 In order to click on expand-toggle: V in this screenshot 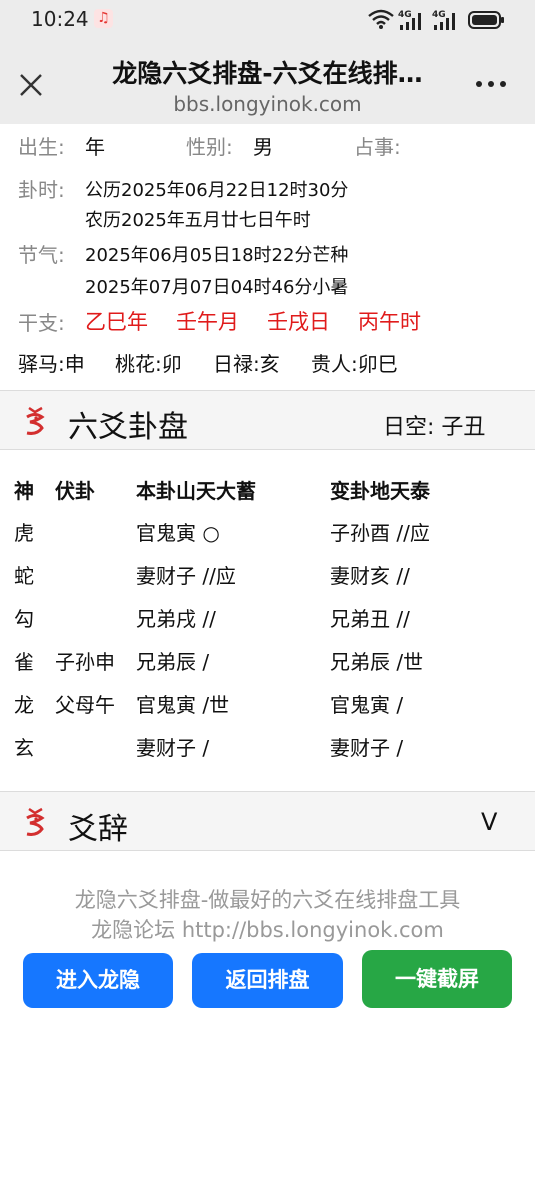, I will do `click(489, 822)`.